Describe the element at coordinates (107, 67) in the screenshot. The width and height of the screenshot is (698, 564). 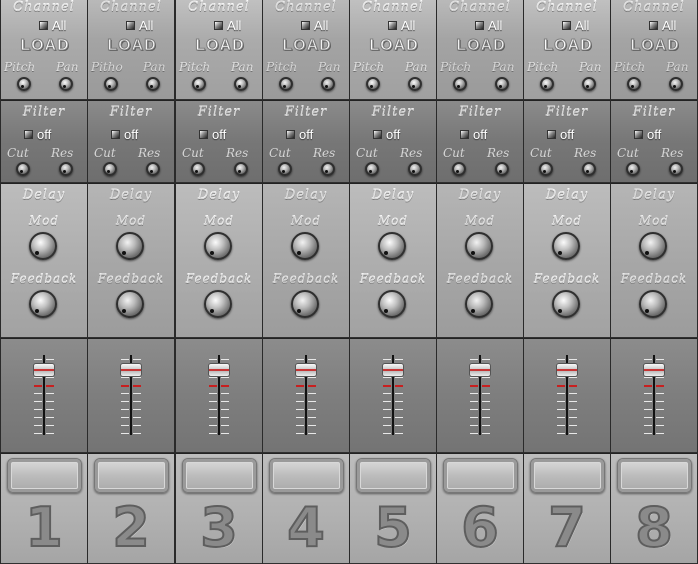
I see `pitch-label: Pitho` at that location.